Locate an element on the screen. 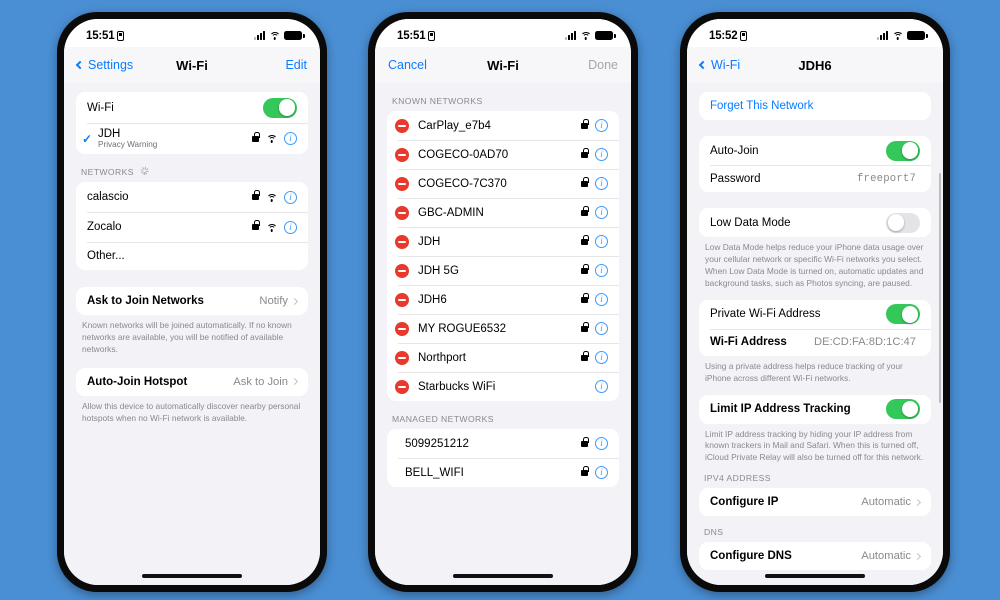 The height and width of the screenshot is (600, 1000). checkmark-icon: ✓ is located at coordinates (87, 138).